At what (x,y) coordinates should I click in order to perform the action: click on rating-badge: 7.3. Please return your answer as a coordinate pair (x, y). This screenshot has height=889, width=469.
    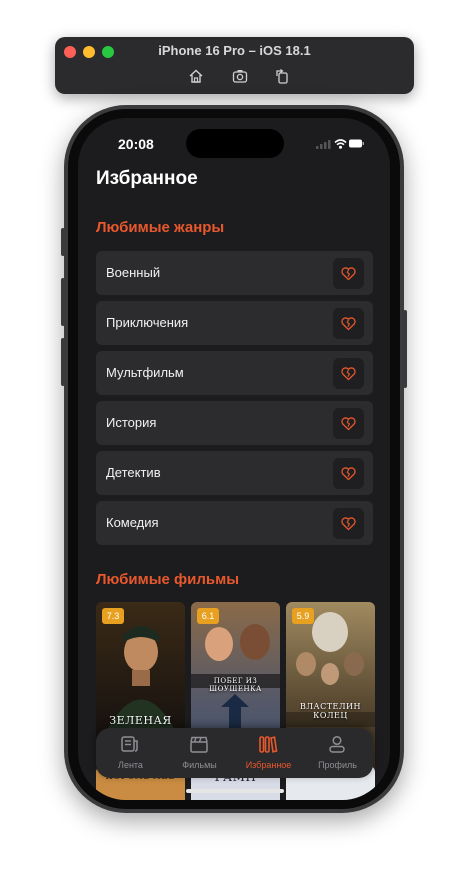
    Looking at the image, I should click on (113, 616).